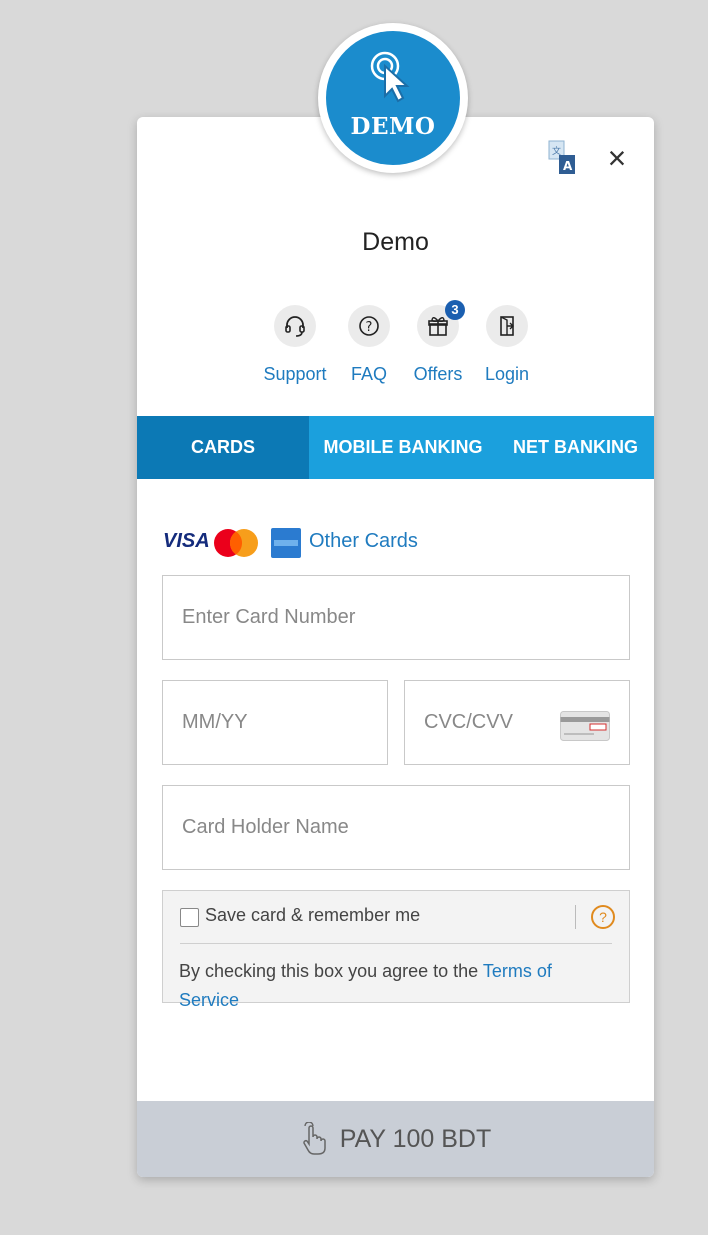 This screenshot has height=1235, width=718. I want to click on faq-icon-circle: ?, so click(369, 326).